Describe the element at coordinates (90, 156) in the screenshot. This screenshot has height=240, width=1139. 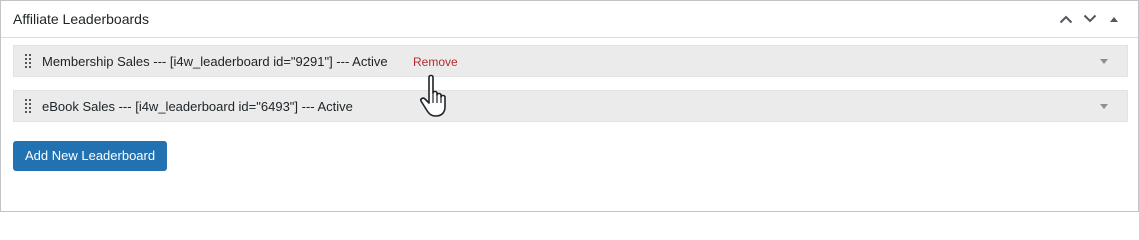
I see `add-new-leaderboard-button: Add New Leaderboard` at that location.